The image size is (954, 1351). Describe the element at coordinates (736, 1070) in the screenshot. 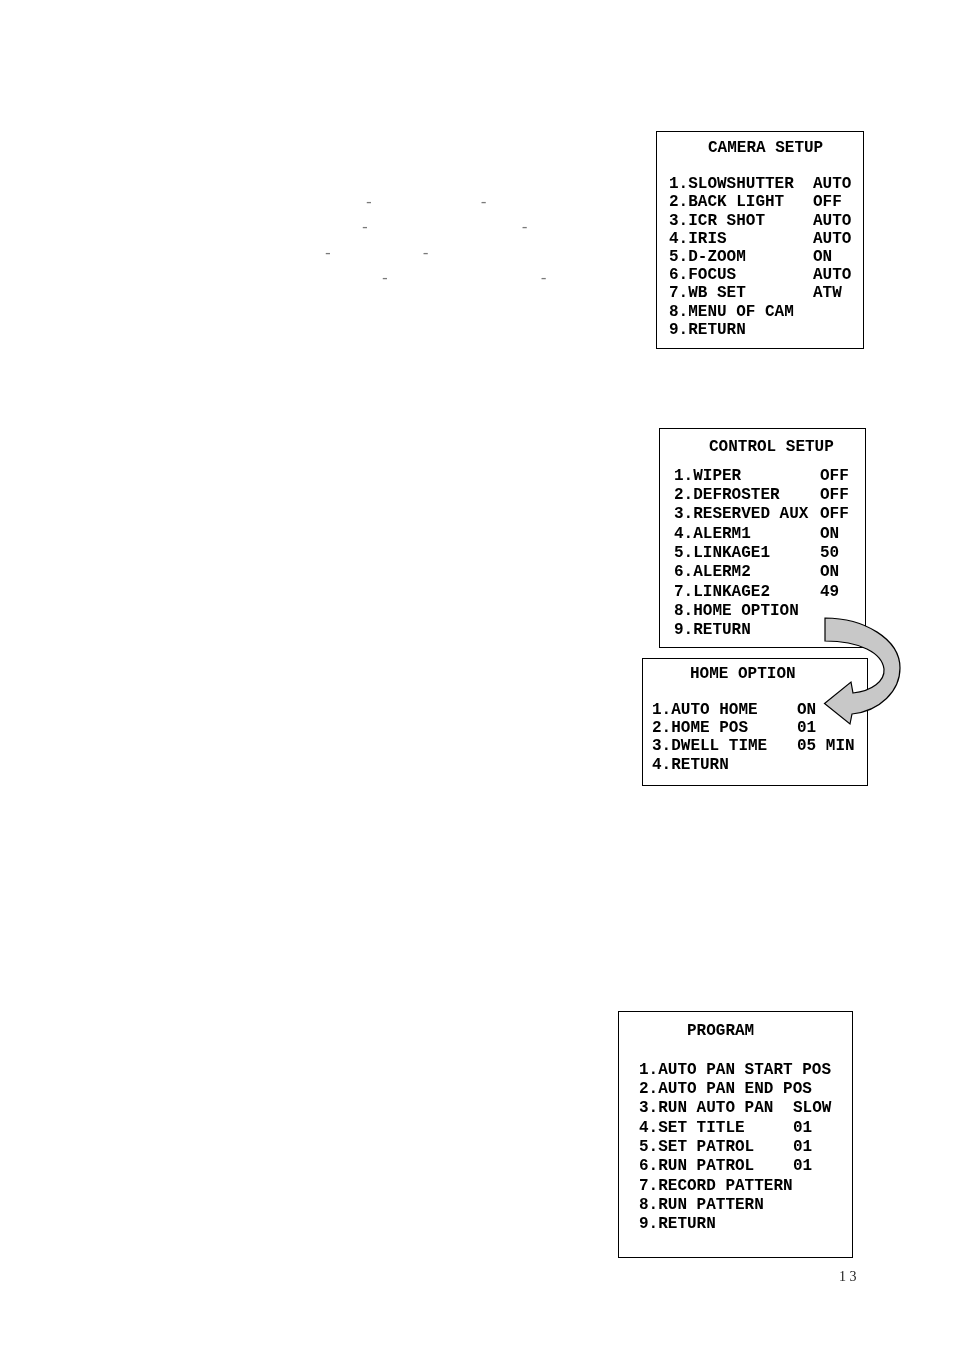

I see `menu-item-label: 1.AUTO PAN START POS` at that location.